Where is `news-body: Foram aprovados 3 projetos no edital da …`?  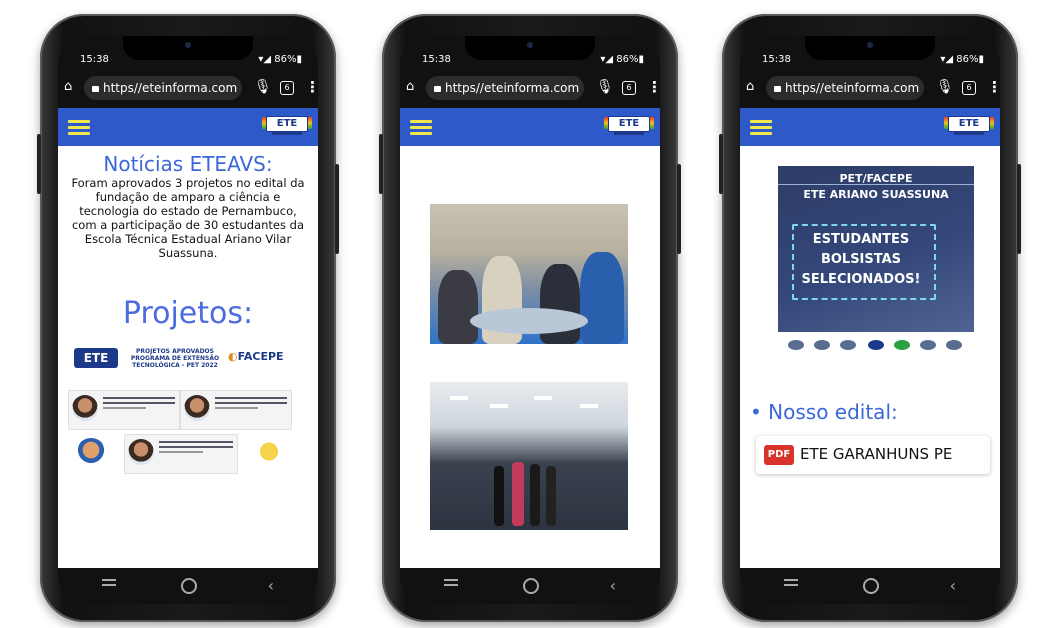
news-body: Foram aprovados 3 projetos no edital da … is located at coordinates (188, 218).